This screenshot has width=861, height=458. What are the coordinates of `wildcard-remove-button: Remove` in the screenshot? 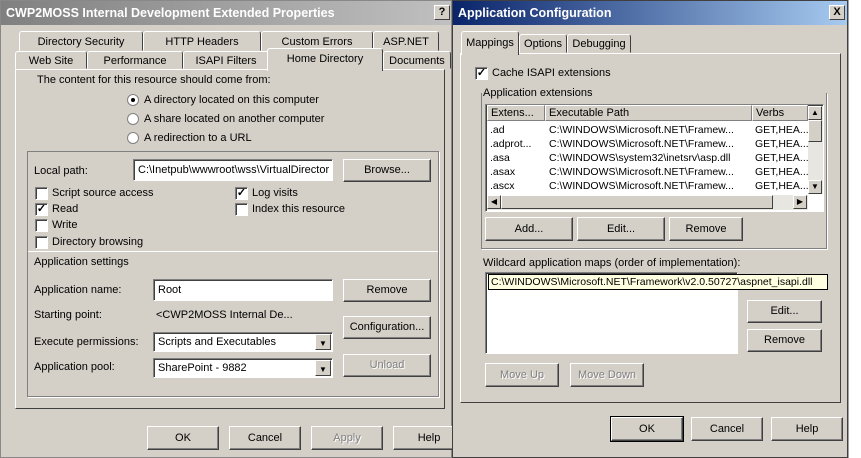 It's located at (784, 340).